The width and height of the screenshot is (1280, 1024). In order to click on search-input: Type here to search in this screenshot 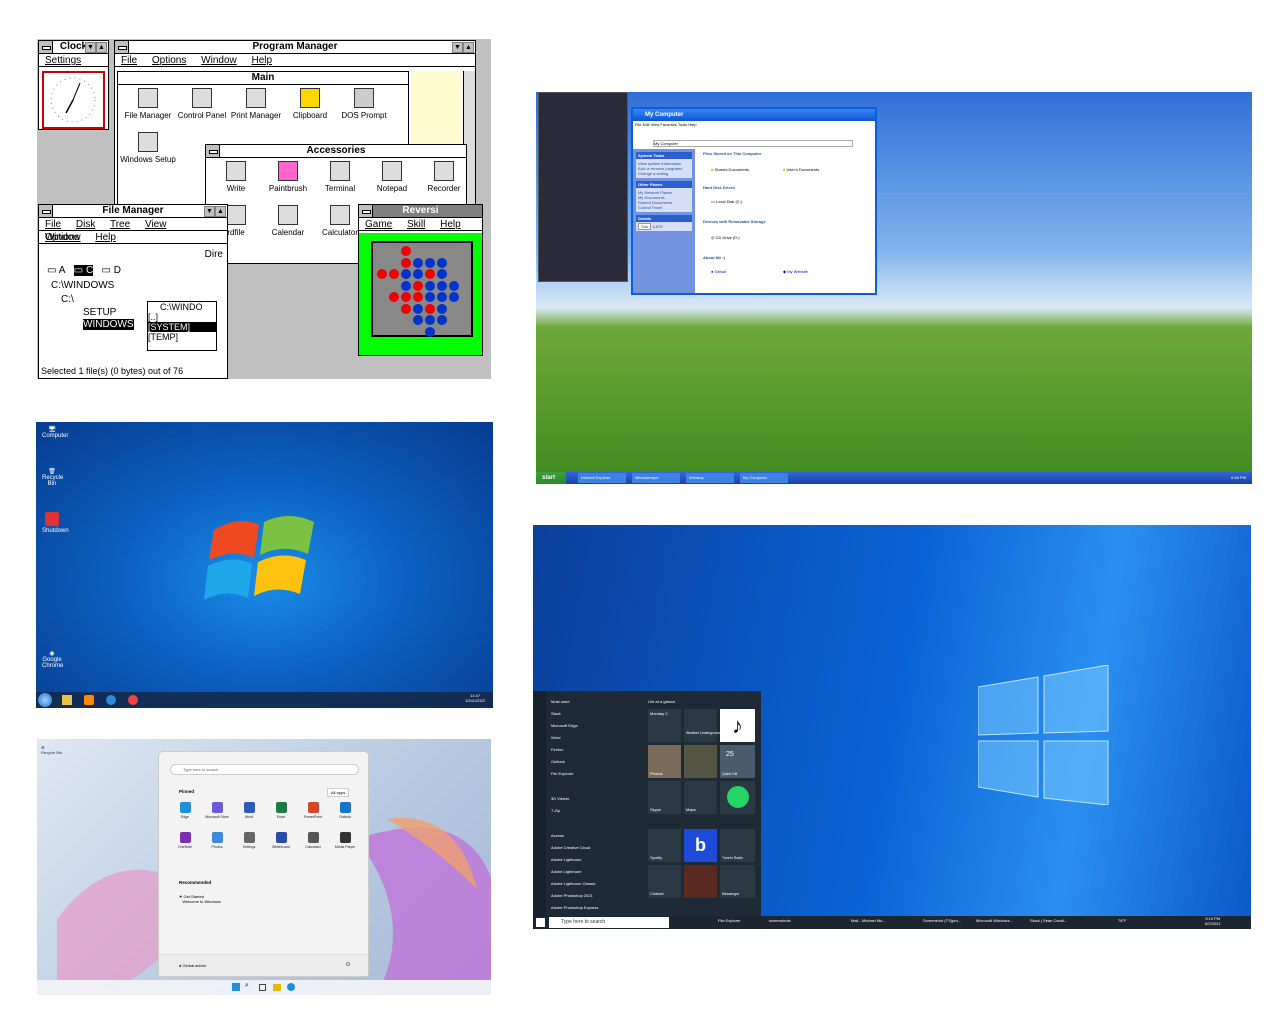, I will do `click(264, 769)`.